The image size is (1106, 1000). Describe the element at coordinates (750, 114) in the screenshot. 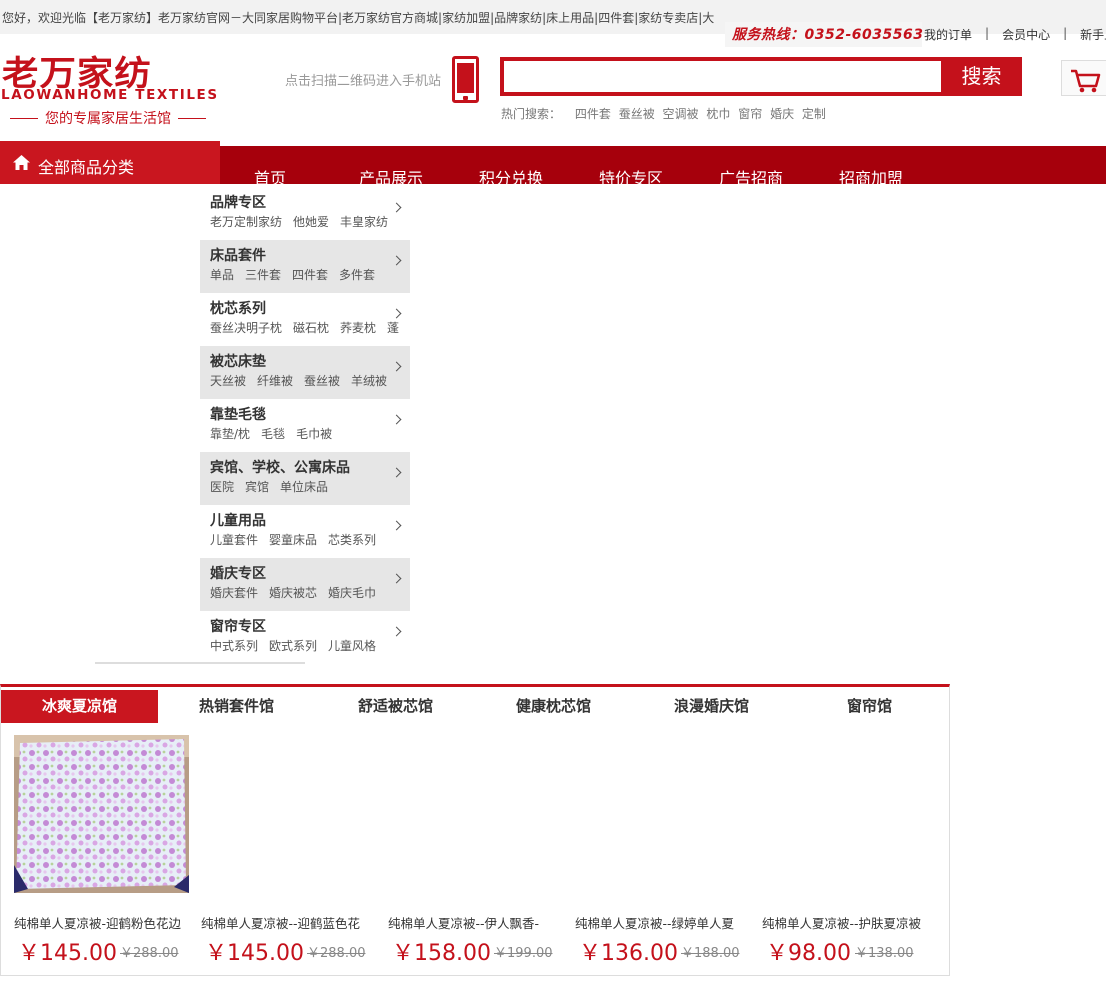

I see `hot-keyword: 窗帘` at that location.